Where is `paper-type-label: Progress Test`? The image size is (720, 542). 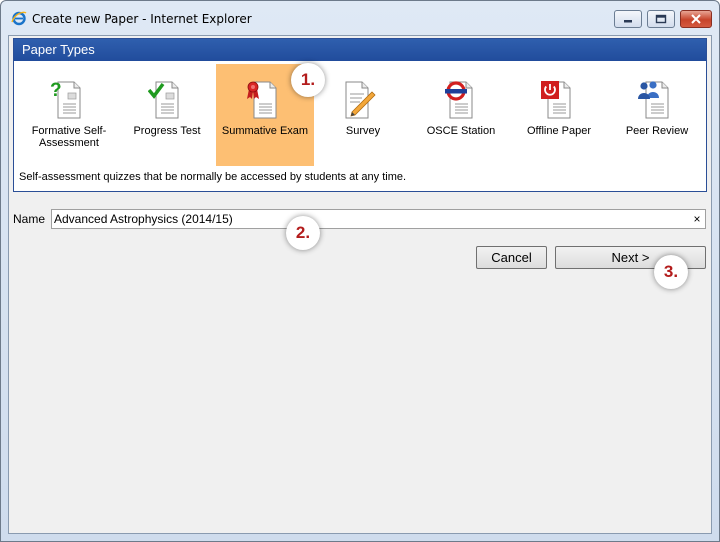 paper-type-label: Progress Test is located at coordinates (167, 131).